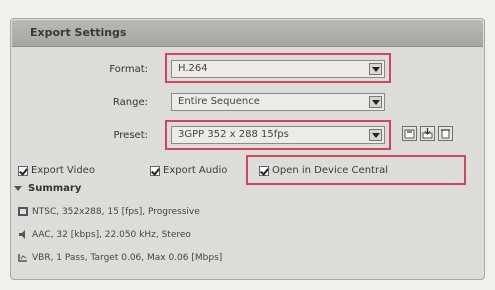 This screenshot has width=495, height=290. I want to click on open-device-central-checkbox: Open in Device Central, so click(323, 171).